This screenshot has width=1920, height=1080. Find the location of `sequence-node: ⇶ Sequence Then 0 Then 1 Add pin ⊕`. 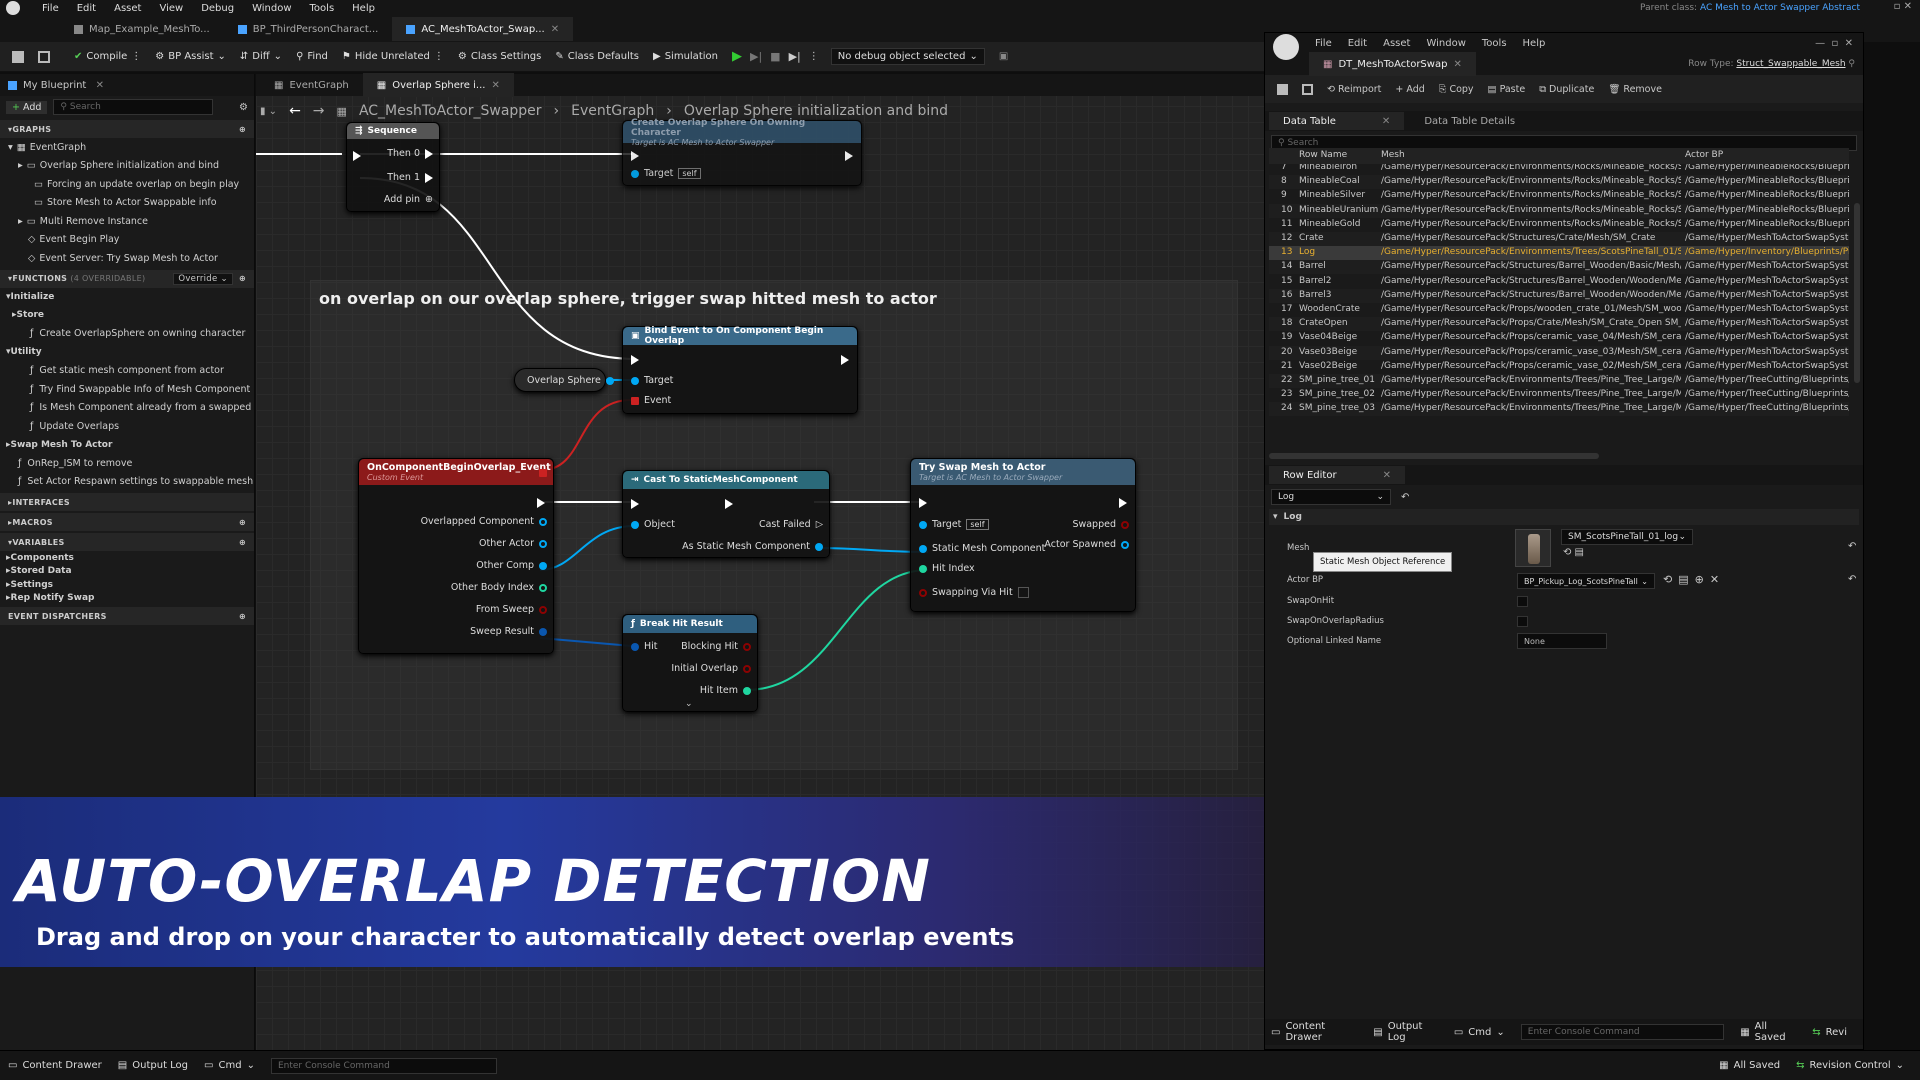

sequence-node: ⇶ Sequence Then 0 Then 1 Add pin ⊕ is located at coordinates (393, 167).